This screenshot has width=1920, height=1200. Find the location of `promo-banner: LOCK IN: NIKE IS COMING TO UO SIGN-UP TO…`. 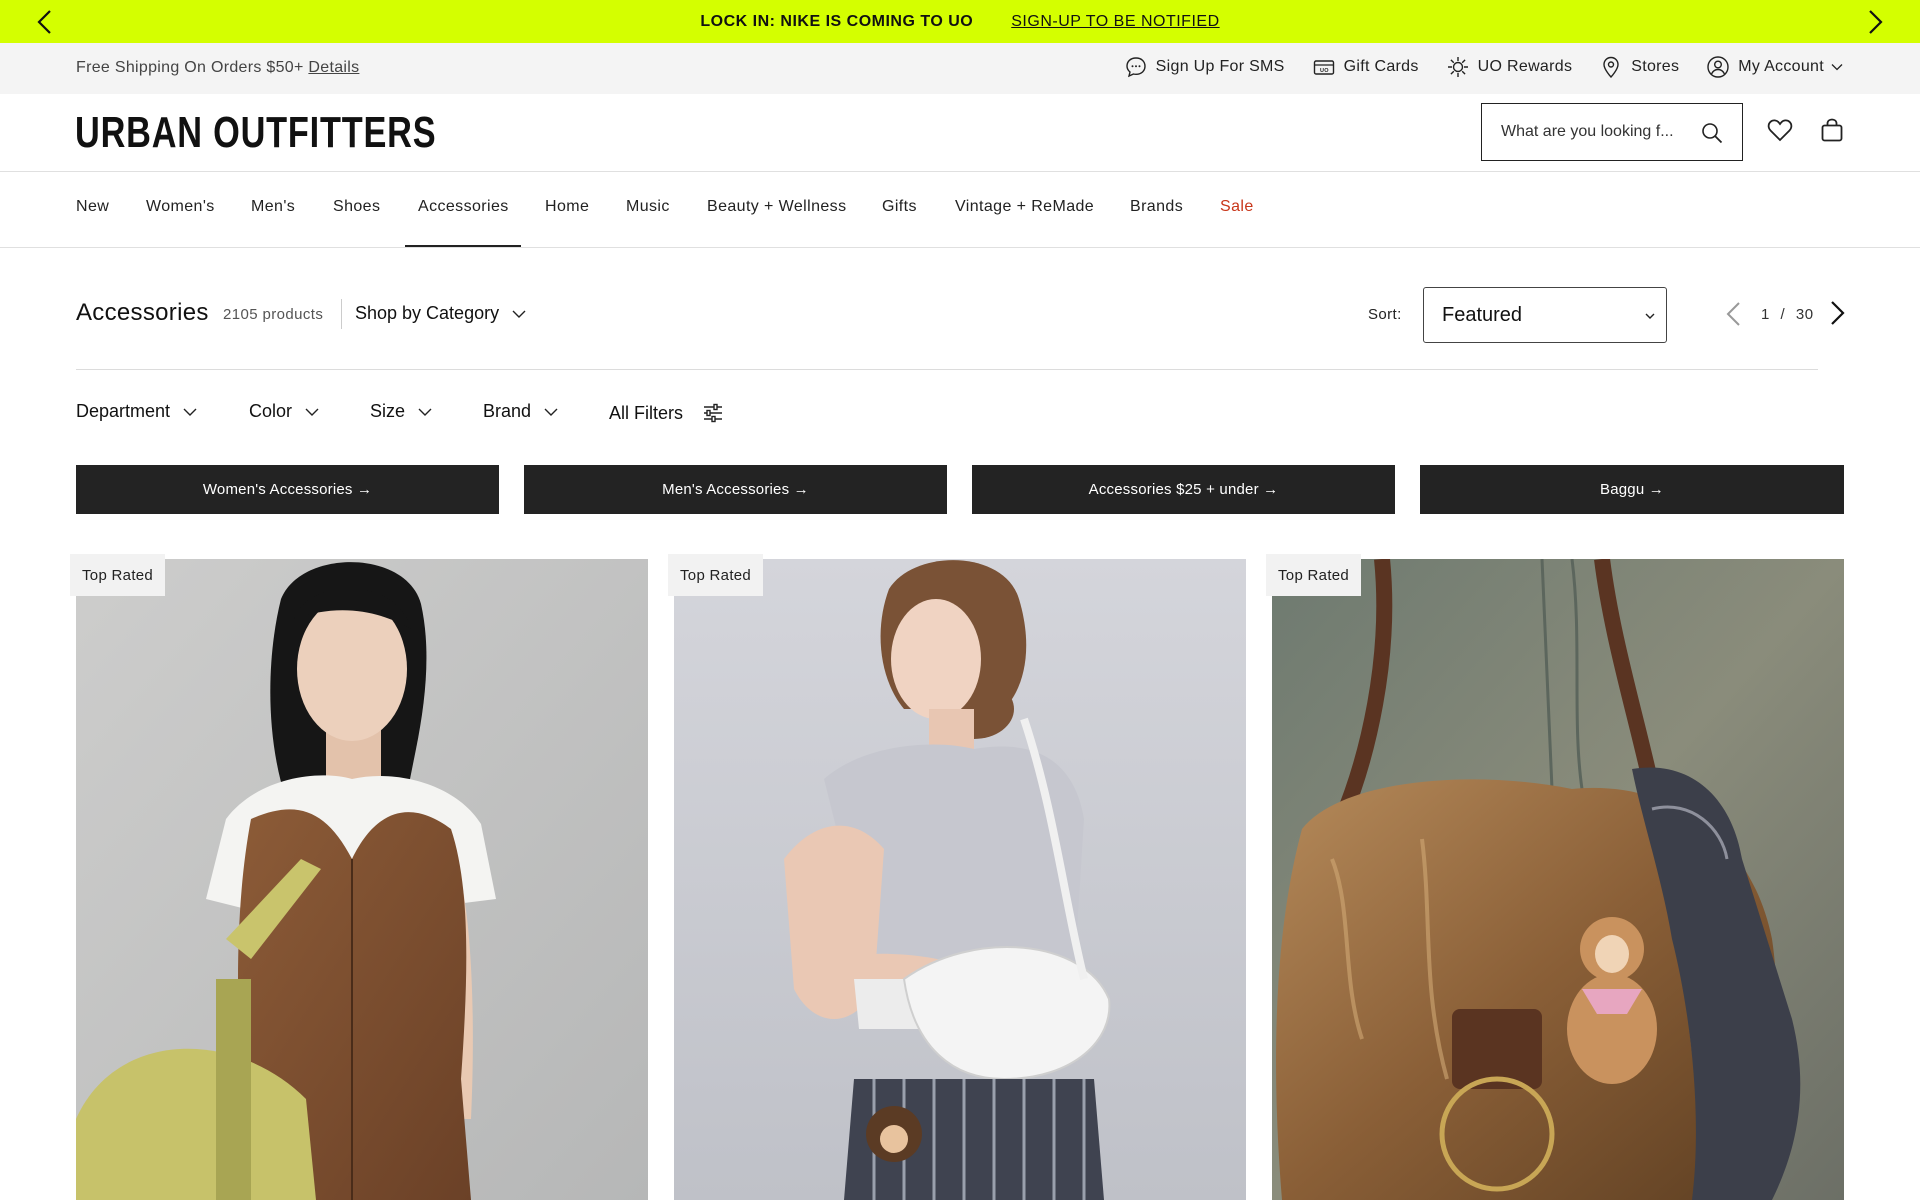

promo-banner: LOCK IN: NIKE IS COMING TO UO SIGN-UP TO… is located at coordinates (960, 21).